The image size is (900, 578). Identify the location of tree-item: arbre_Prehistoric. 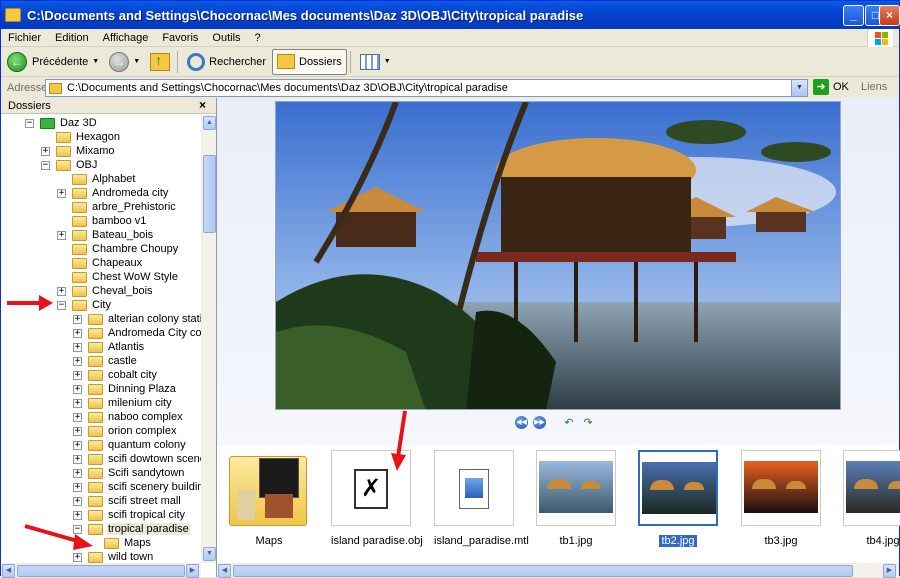
(117, 207).